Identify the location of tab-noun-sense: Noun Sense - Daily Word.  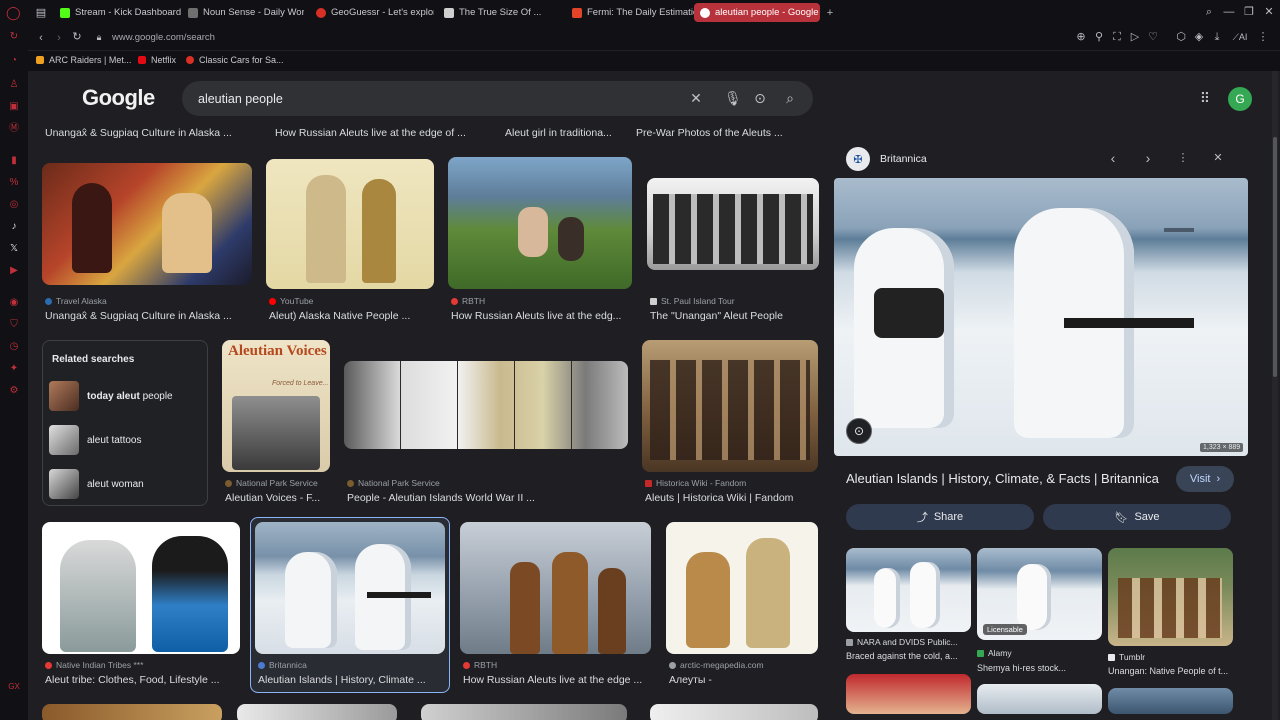
(243, 12).